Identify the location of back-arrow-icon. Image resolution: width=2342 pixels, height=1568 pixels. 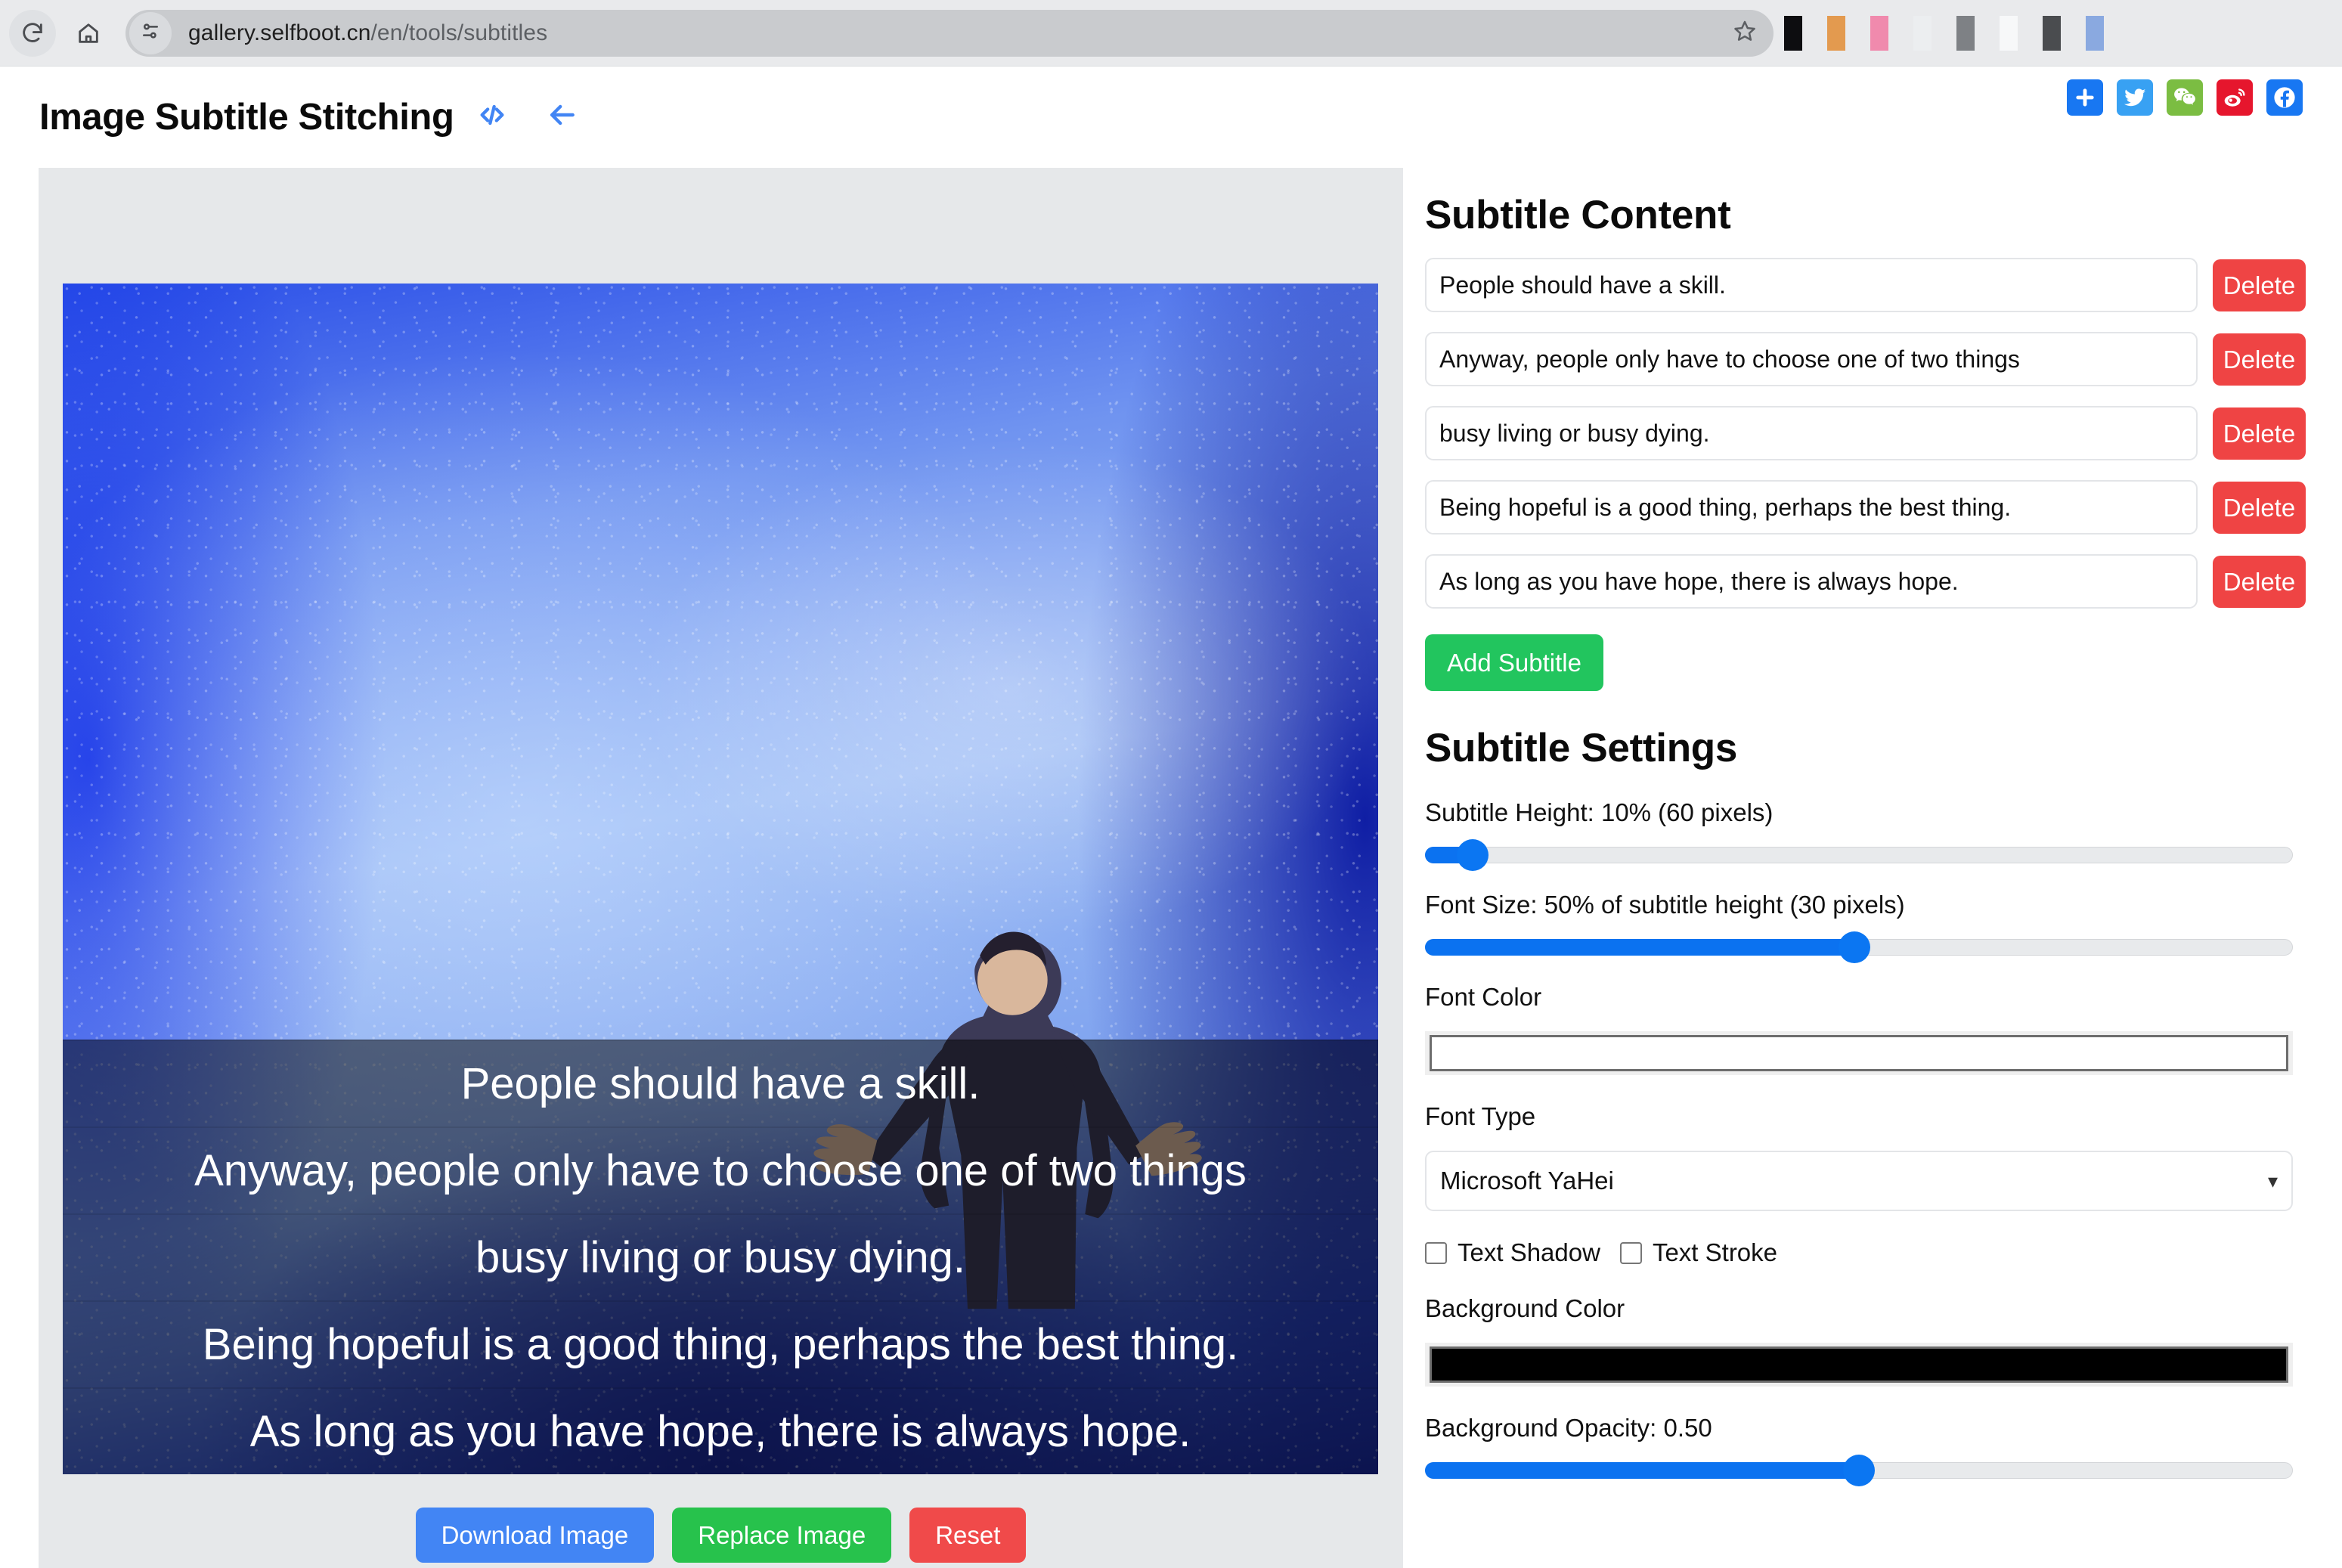
(562, 116).